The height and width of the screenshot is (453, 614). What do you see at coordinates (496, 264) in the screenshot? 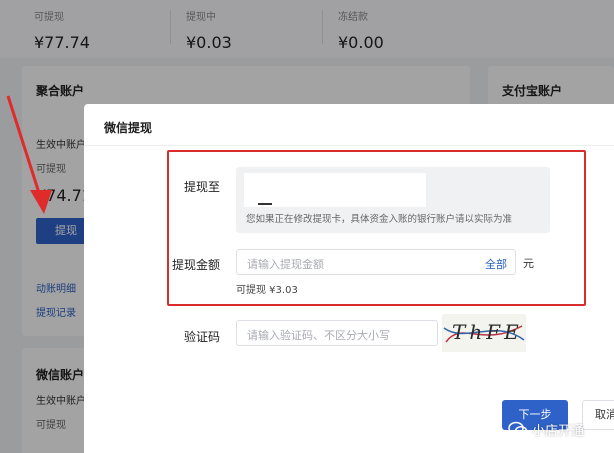
I see `withdraw-all-link: 全部` at bounding box center [496, 264].